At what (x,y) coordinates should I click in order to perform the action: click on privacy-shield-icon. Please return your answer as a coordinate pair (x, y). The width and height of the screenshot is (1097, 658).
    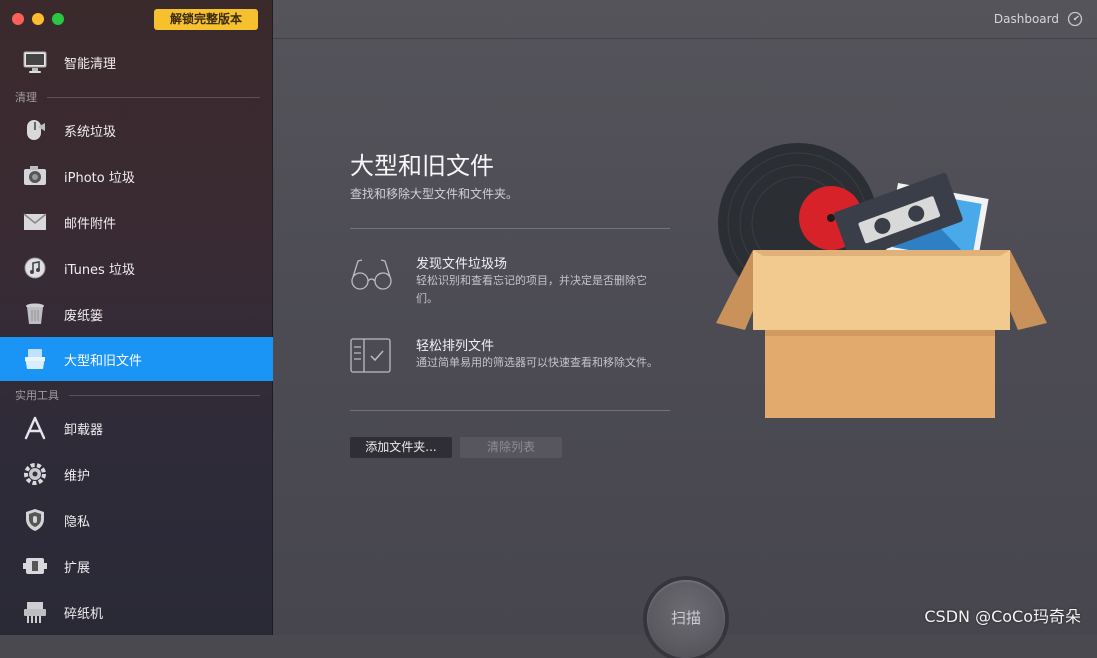
    Looking at the image, I should click on (35, 520).